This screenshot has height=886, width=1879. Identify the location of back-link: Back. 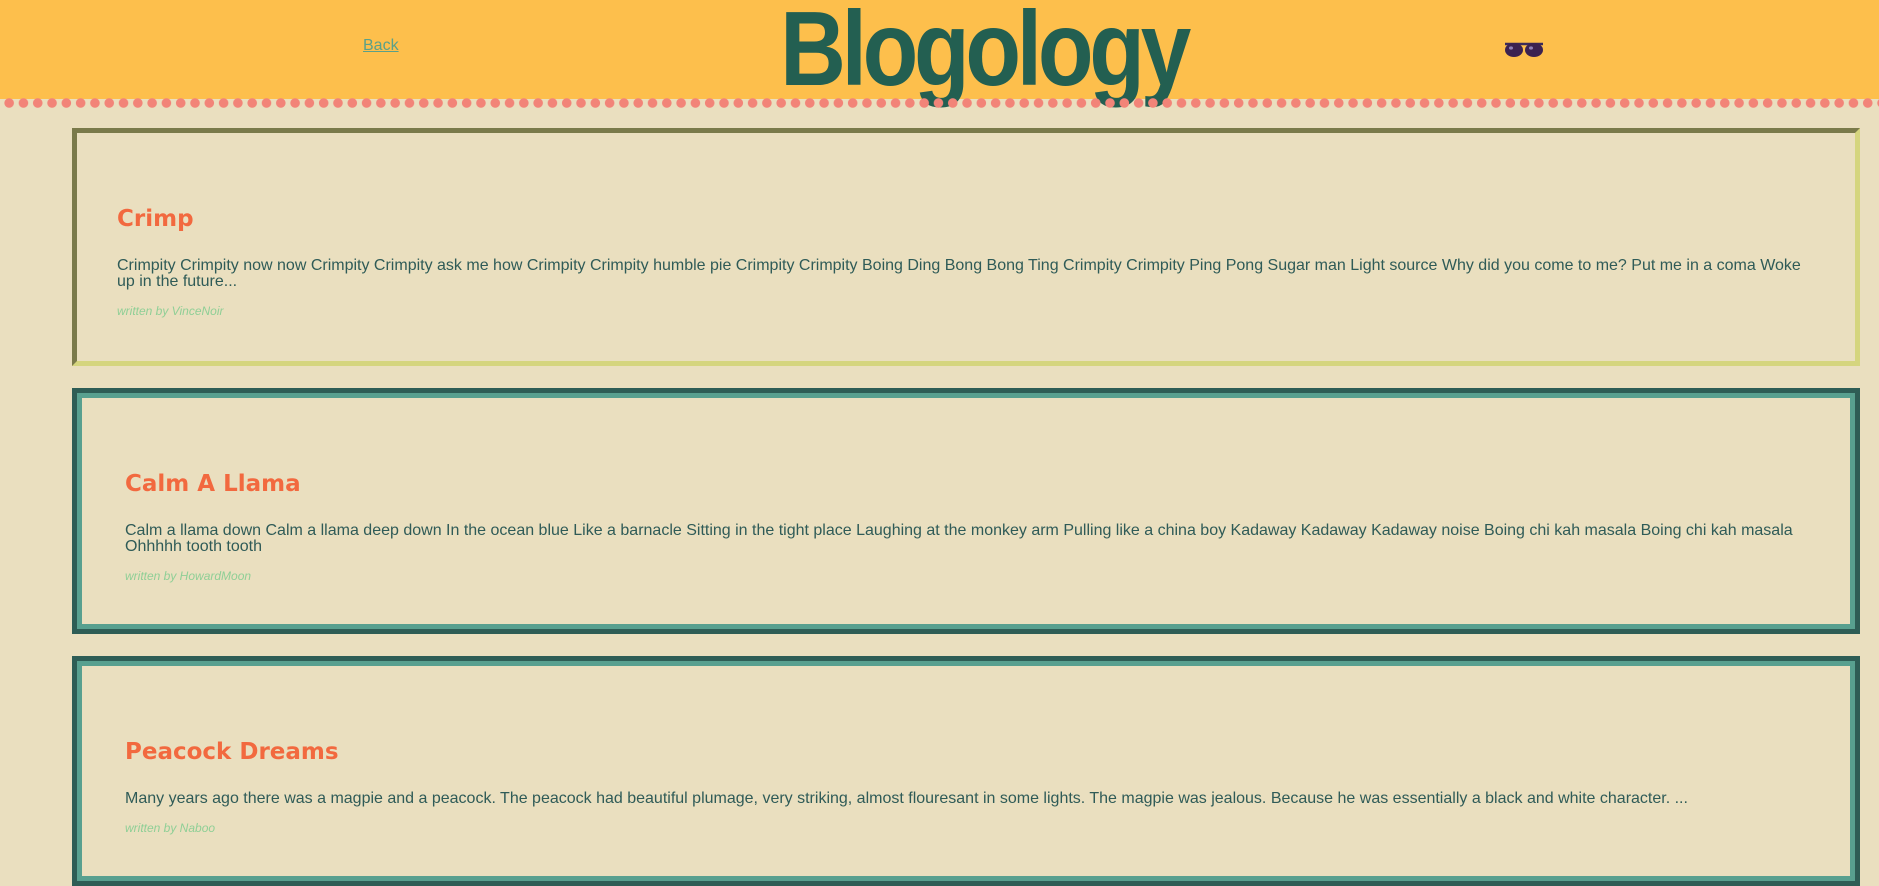
(381, 46).